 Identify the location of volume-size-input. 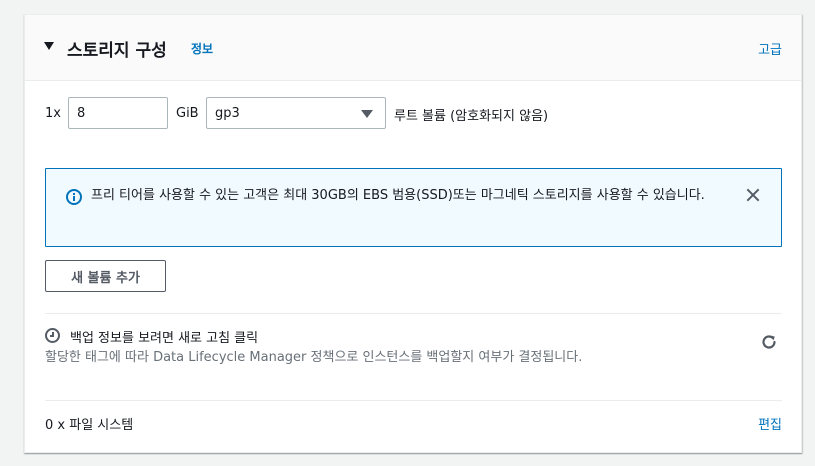
(118, 113).